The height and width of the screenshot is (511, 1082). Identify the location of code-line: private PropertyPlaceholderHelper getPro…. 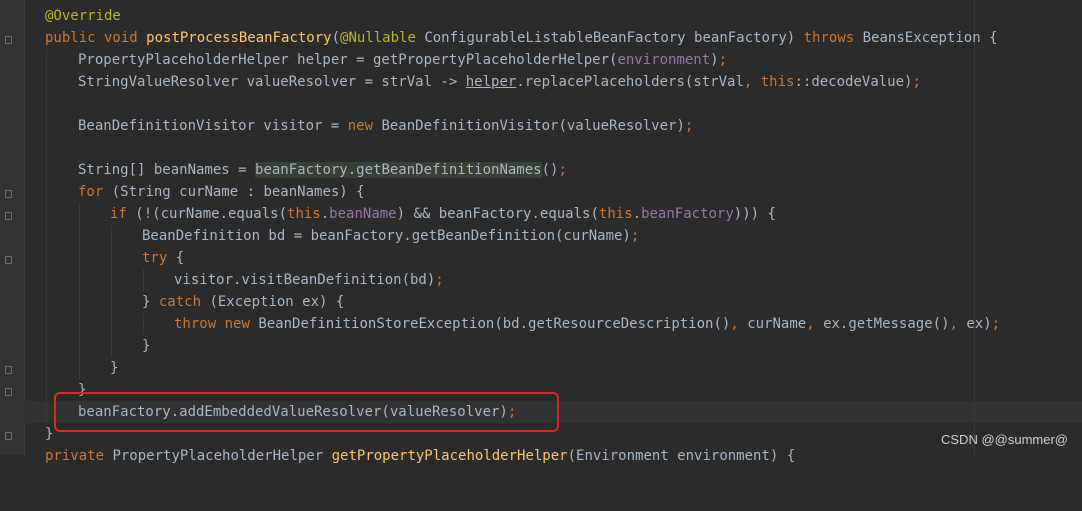
(541, 456).